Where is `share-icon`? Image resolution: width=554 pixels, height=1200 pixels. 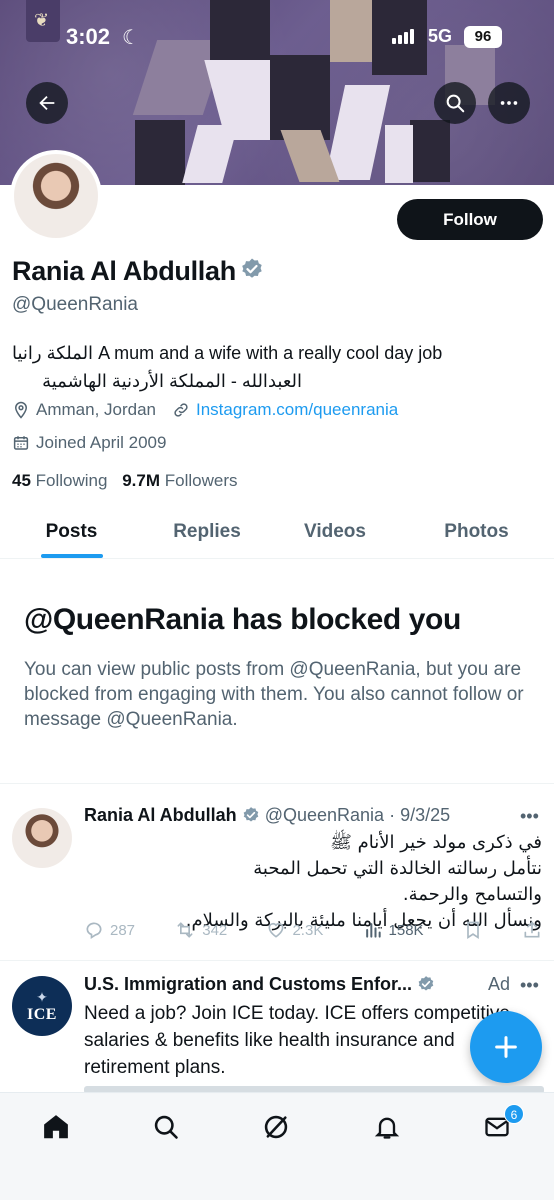 share-icon is located at coordinates (532, 929).